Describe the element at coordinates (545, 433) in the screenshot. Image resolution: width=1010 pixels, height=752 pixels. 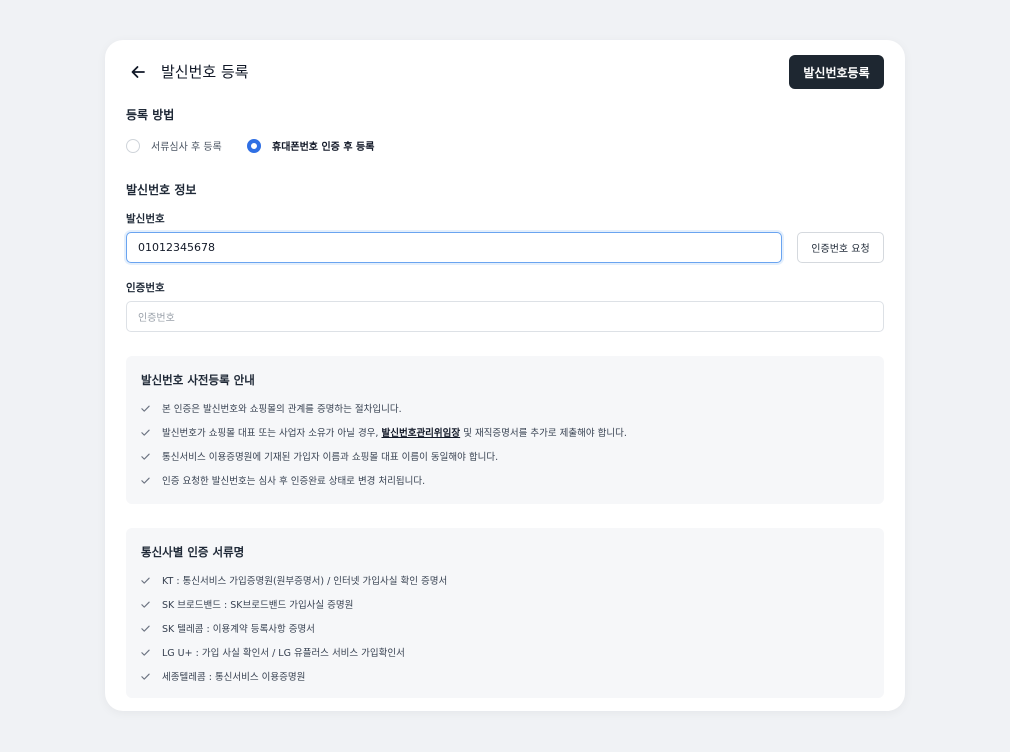
I see `notice-item-text-post: 및 재직증명서를 추가로 제출해야 합니다.` at that location.